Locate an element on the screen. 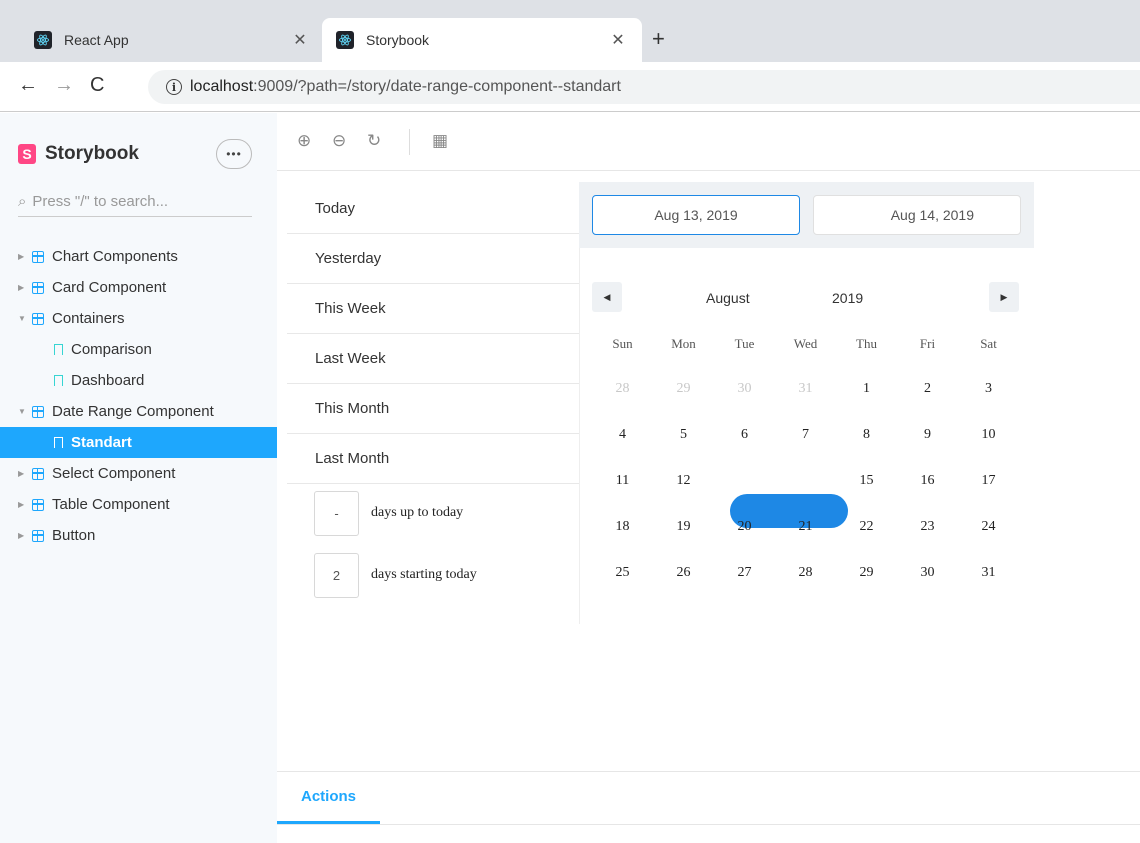 The height and width of the screenshot is (843, 1140). previous-month-button: ◀ is located at coordinates (607, 297).